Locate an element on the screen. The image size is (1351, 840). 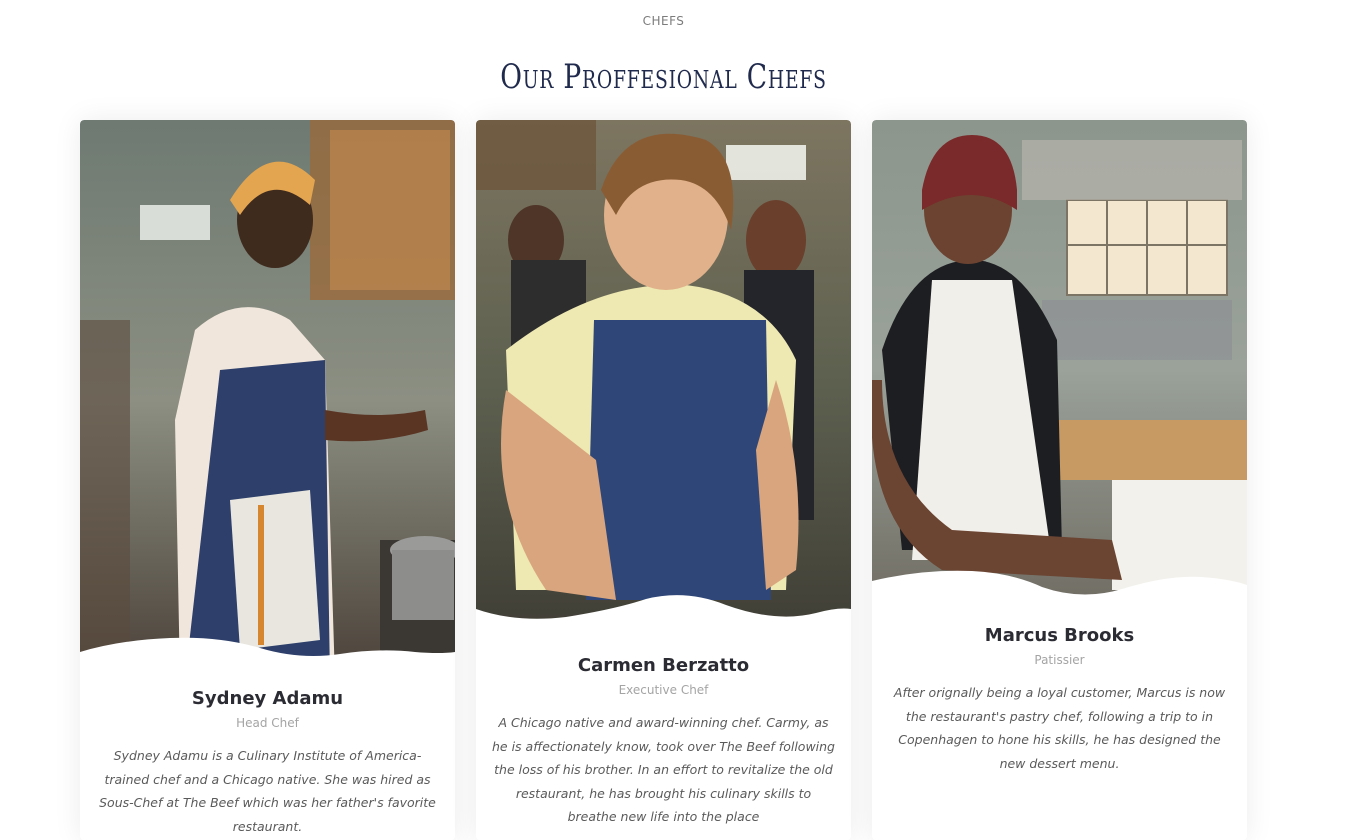
chef-role: Head Chef is located at coordinates (267, 723).